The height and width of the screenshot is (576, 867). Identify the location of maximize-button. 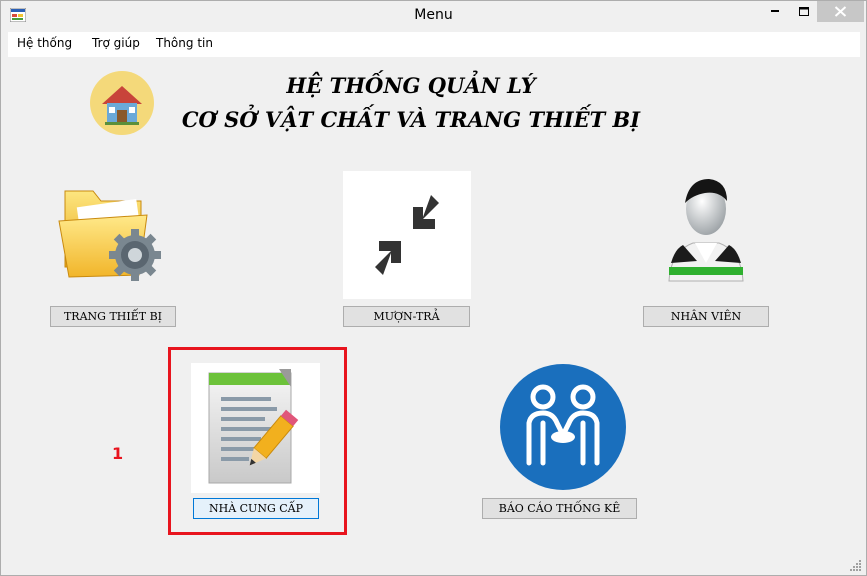
(804, 11).